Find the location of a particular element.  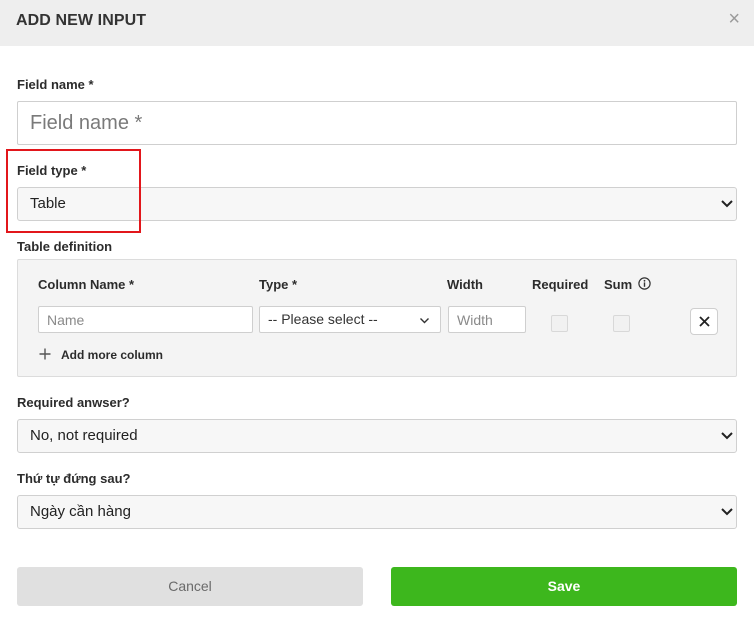

required-checkbox is located at coordinates (559, 323).